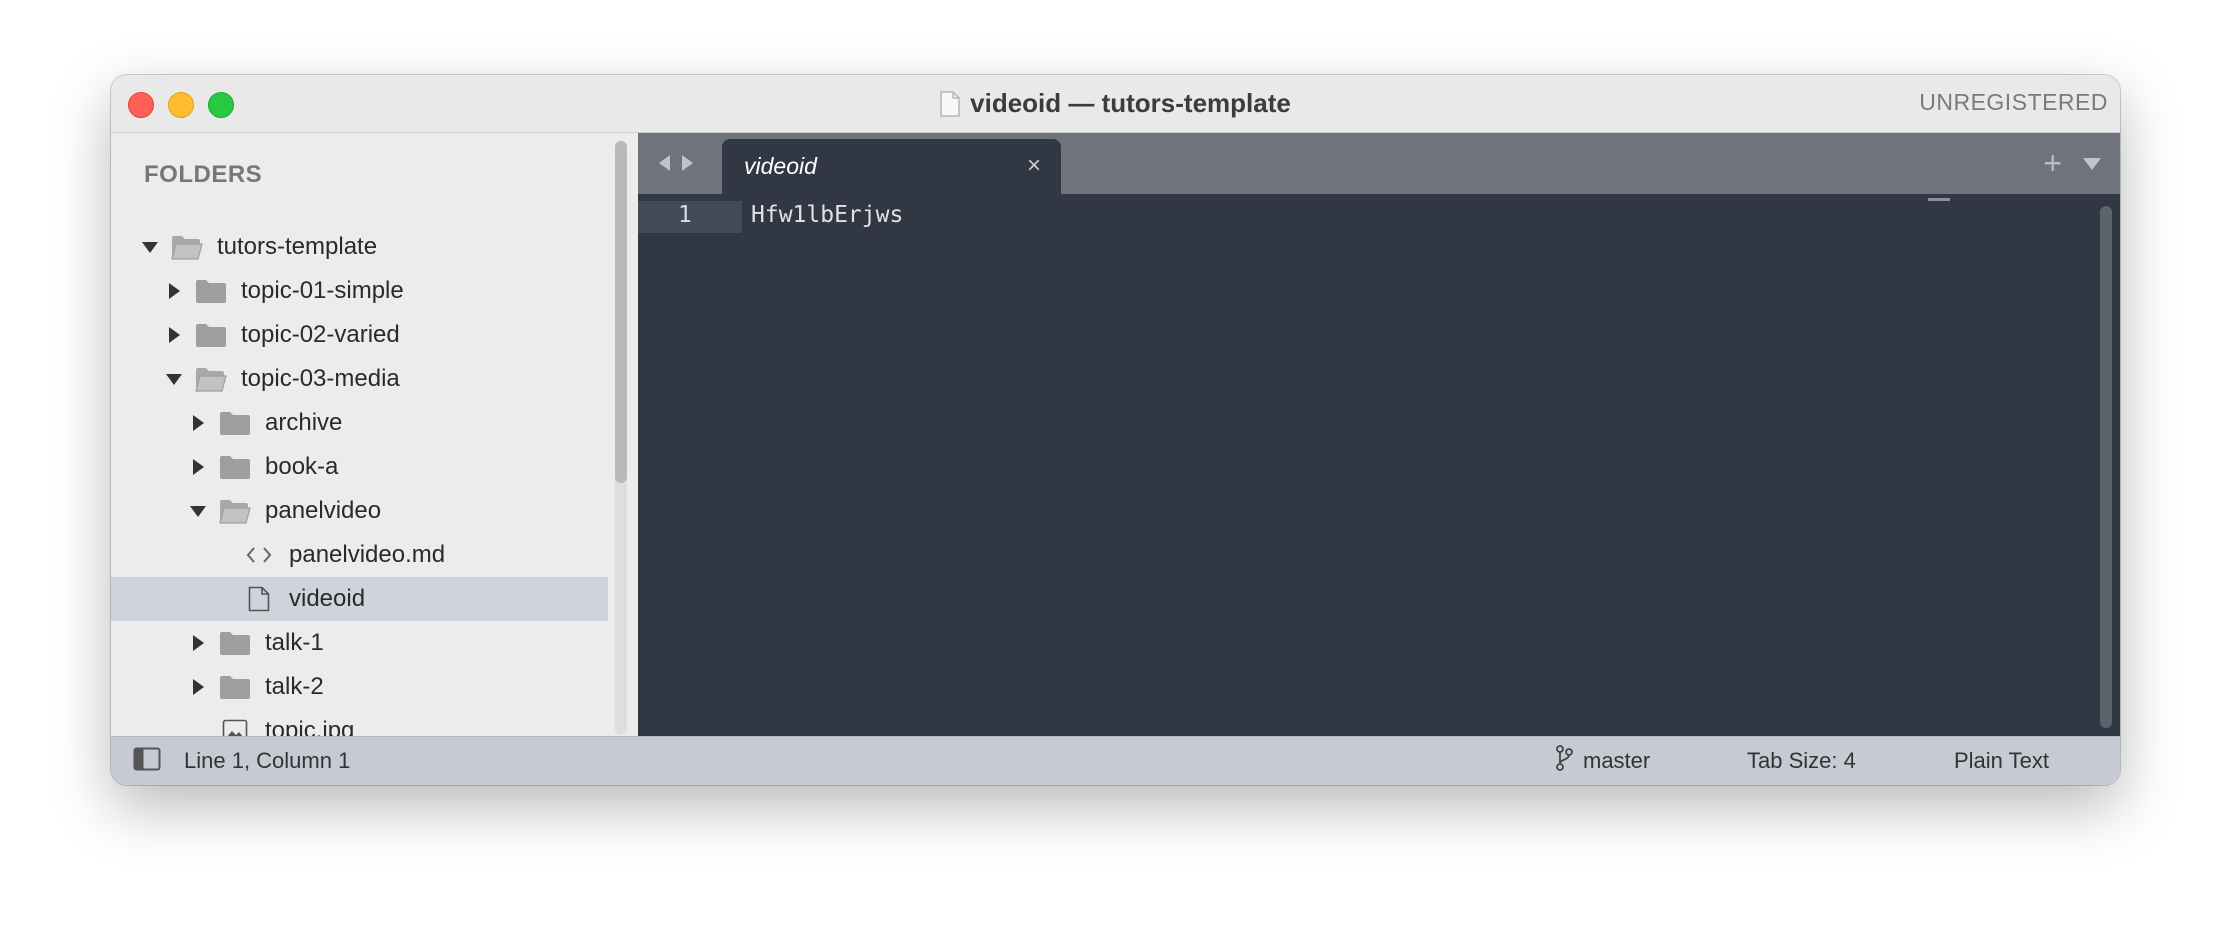 The width and height of the screenshot is (2232, 934). Describe the element at coordinates (304, 422) in the screenshot. I see `tree-item-label: archive` at that location.